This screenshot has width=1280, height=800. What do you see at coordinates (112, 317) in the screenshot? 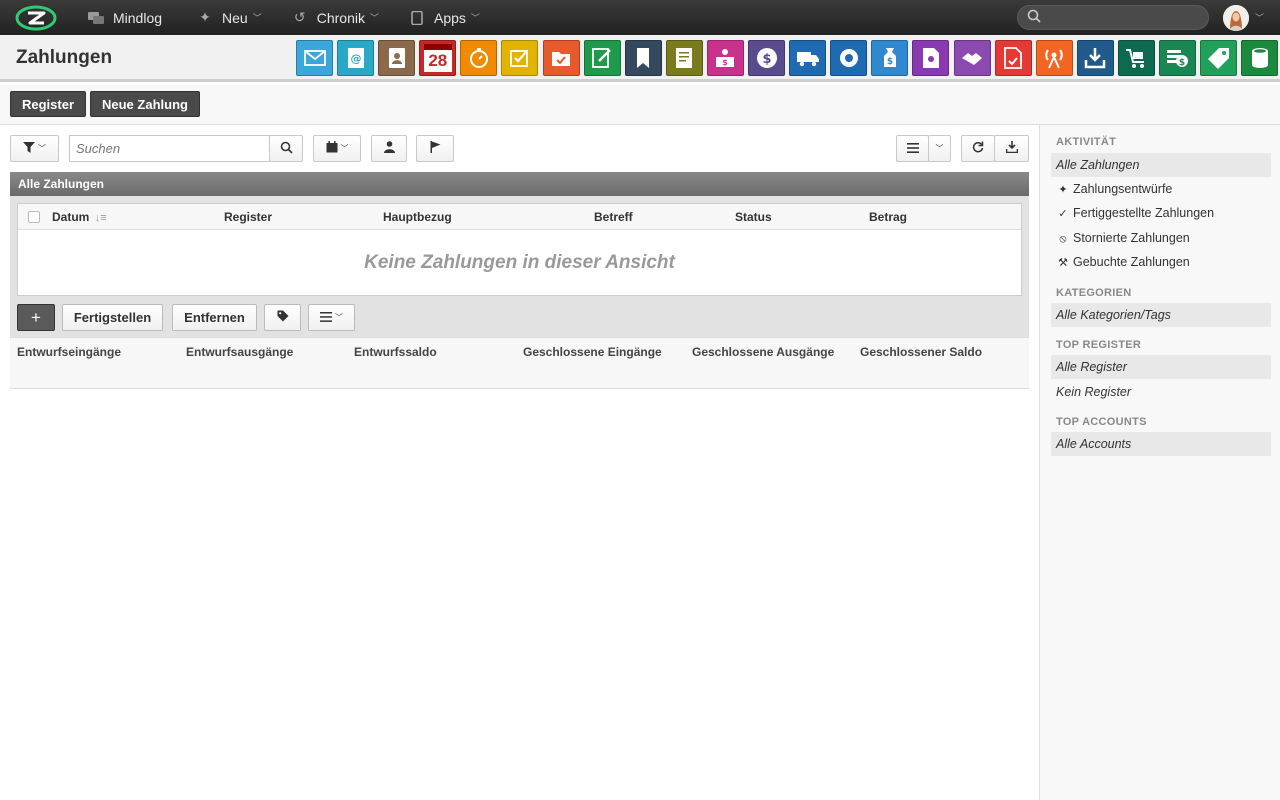
I see `complete-button: Fertigstellen` at bounding box center [112, 317].